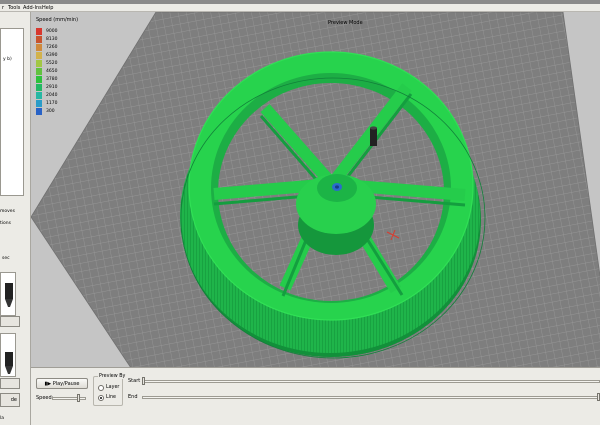 Image resolution: width=600 pixels, height=425 pixels. I want to click on preview-by-group: Preview By Layer Line, so click(110, 390).